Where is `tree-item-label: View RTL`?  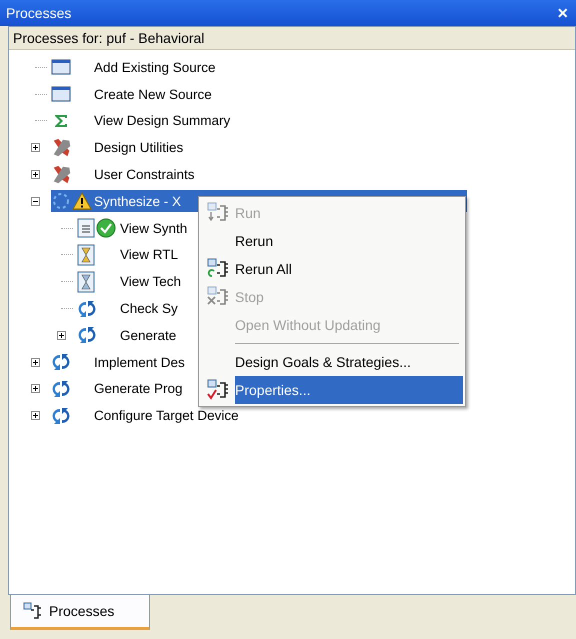
tree-item-label: View RTL is located at coordinates (149, 254).